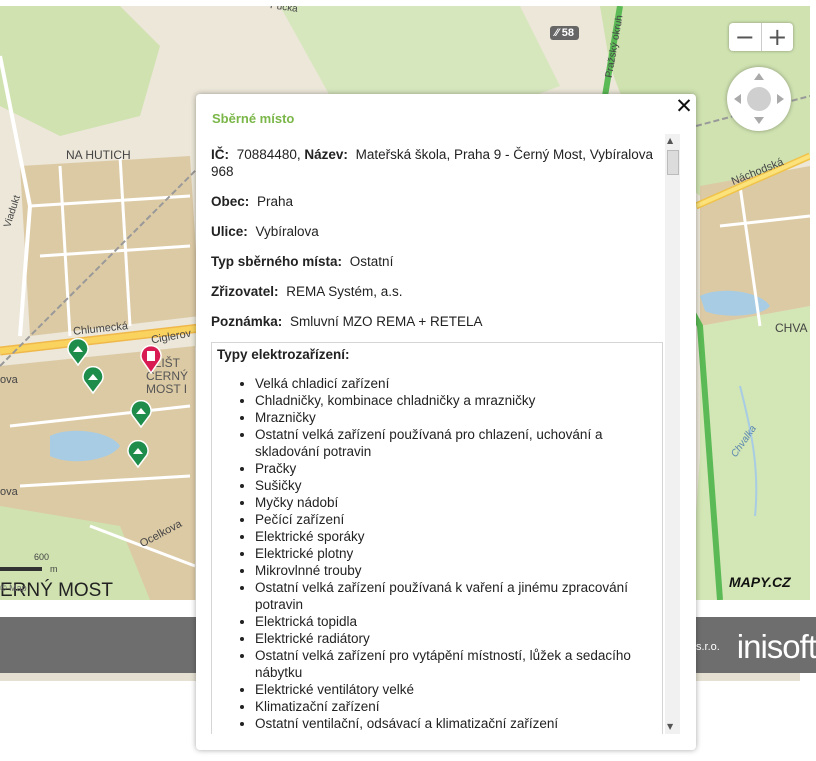 The width and height of the screenshot is (816, 761). I want to click on field-zrizovatel: Zřizovatel: REMA Systém, a.s., so click(437, 291).